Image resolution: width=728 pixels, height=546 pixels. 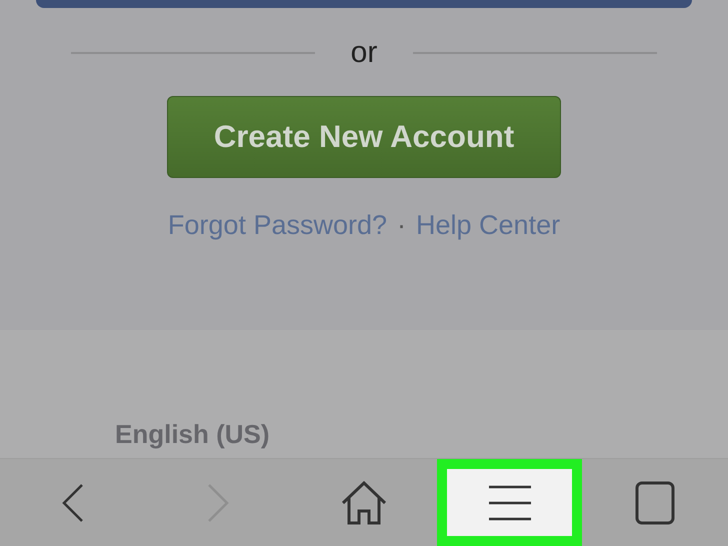 I want to click on divider-text: or, so click(x=364, y=53).